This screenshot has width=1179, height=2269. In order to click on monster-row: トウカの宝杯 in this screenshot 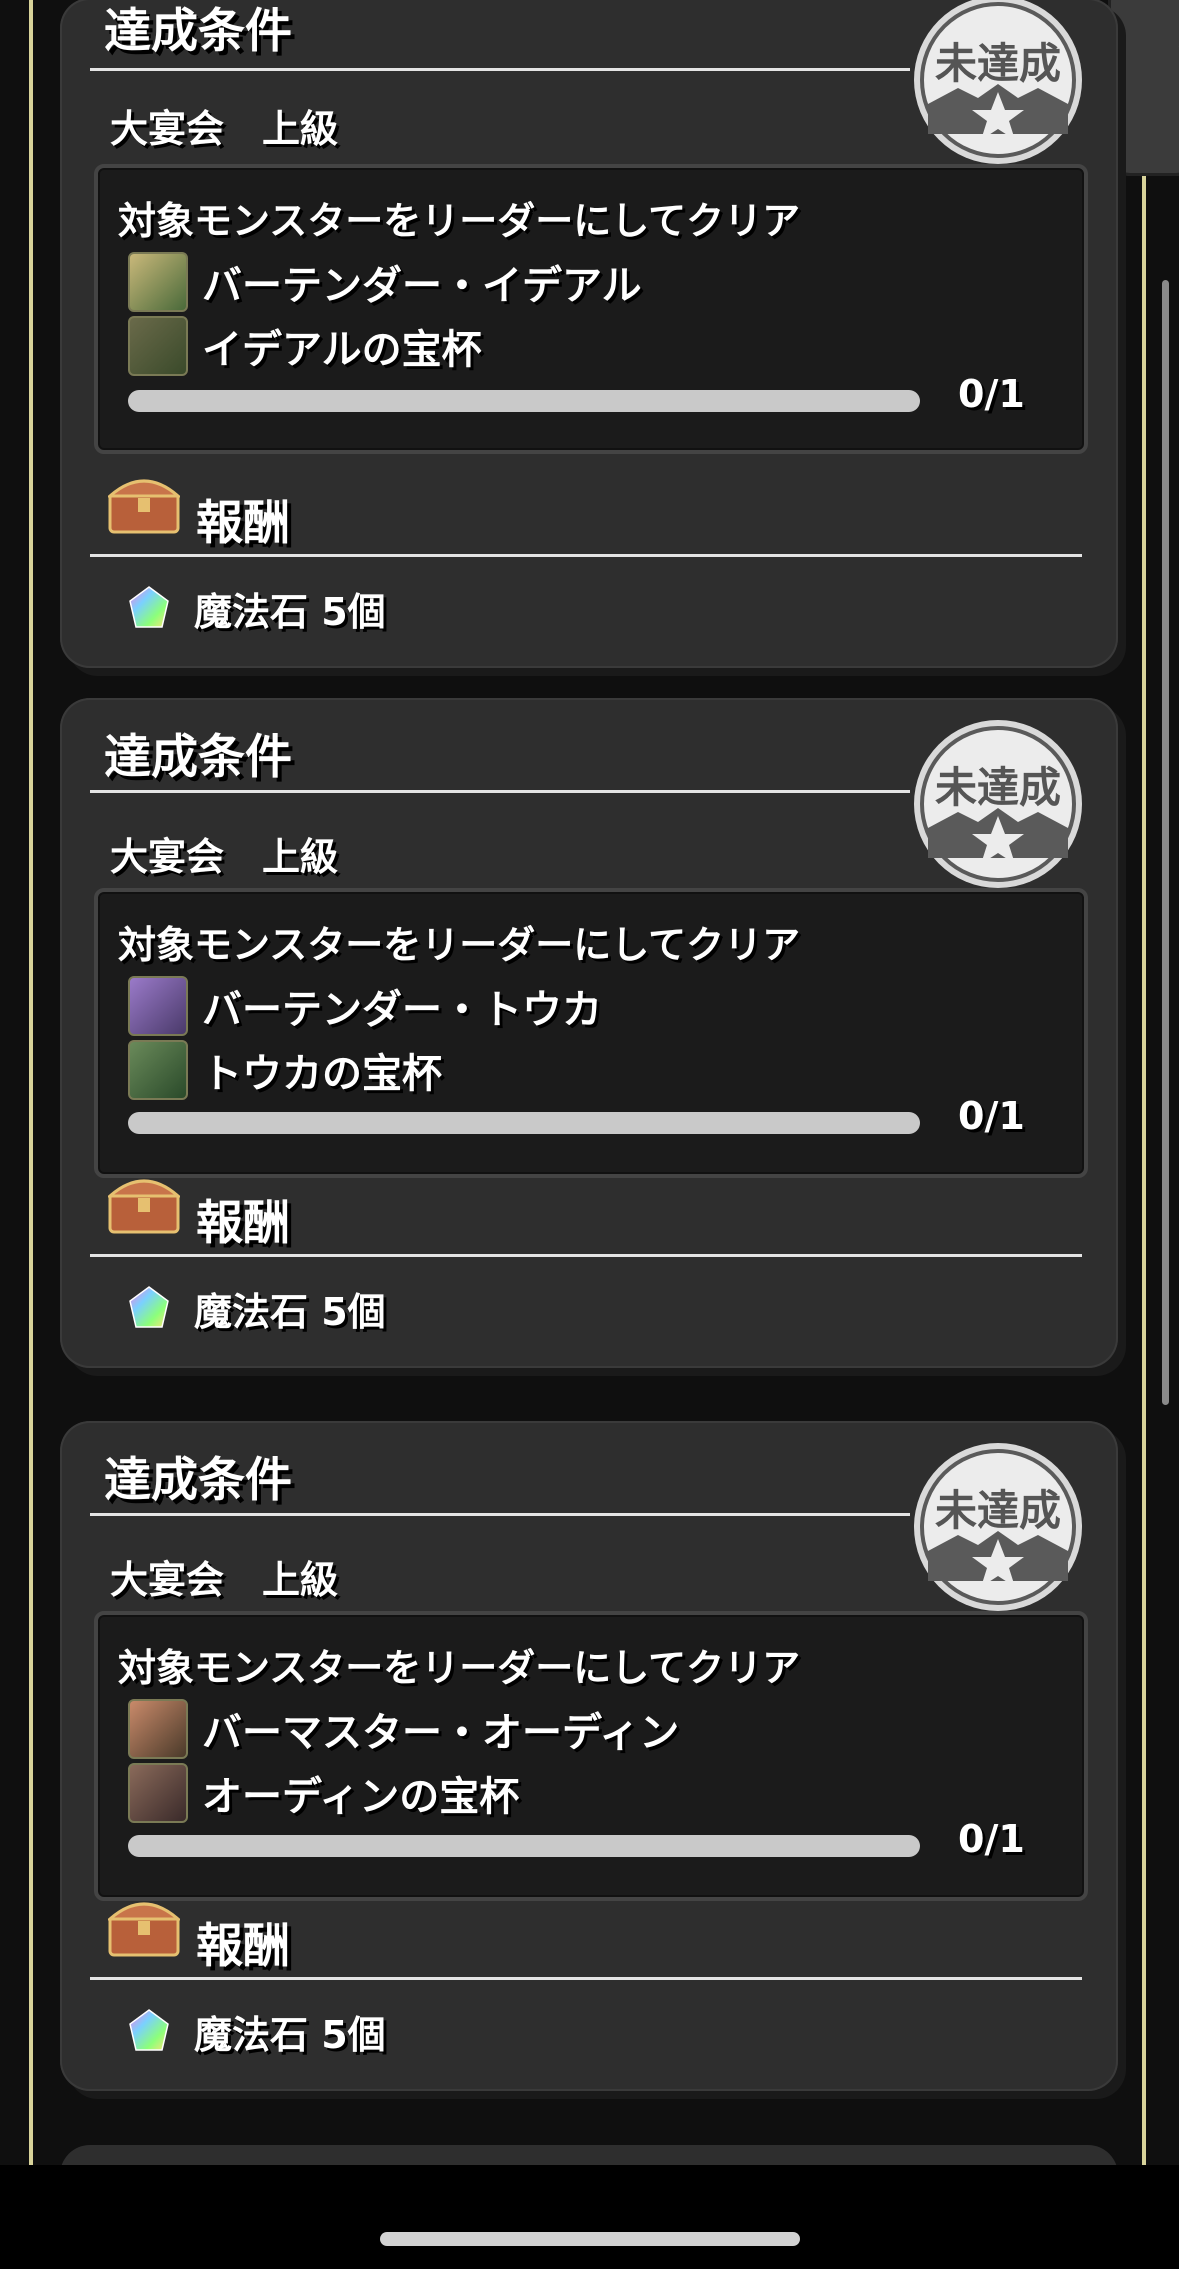, I will do `click(285, 1070)`.